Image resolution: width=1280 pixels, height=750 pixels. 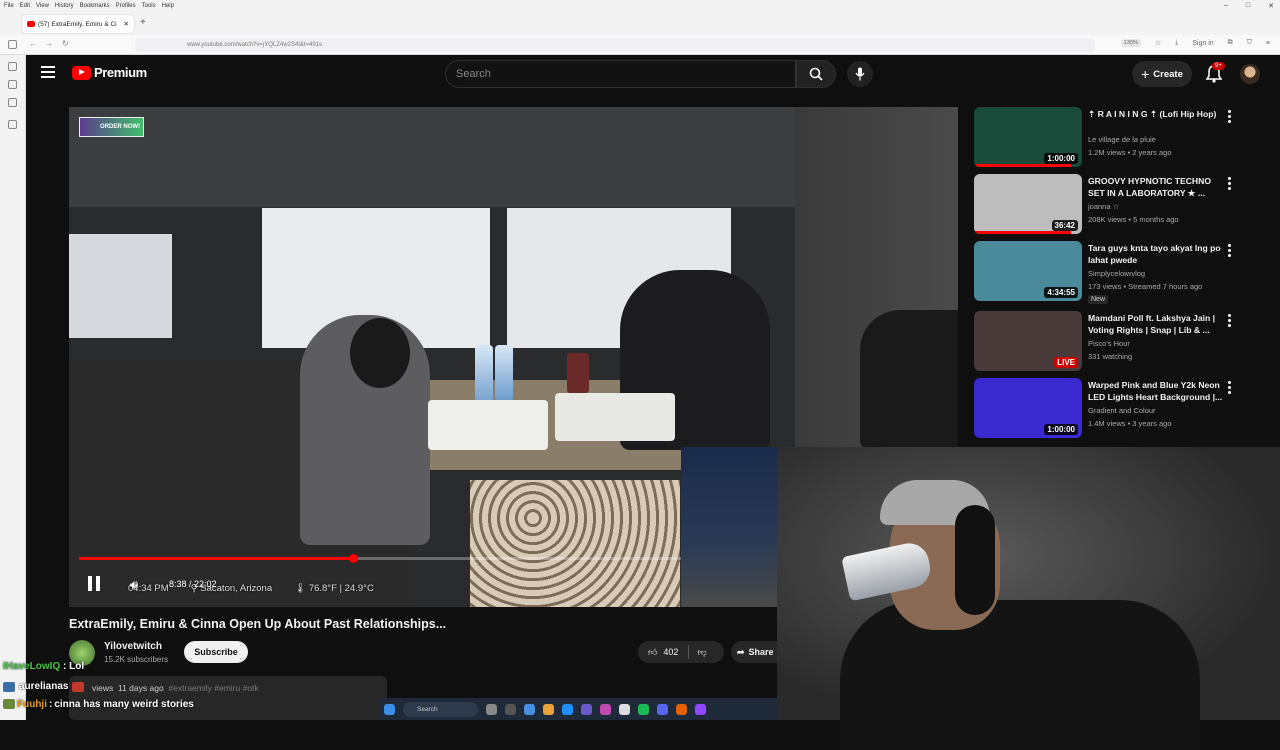 I want to click on description-views: views, so click(x=103, y=688).